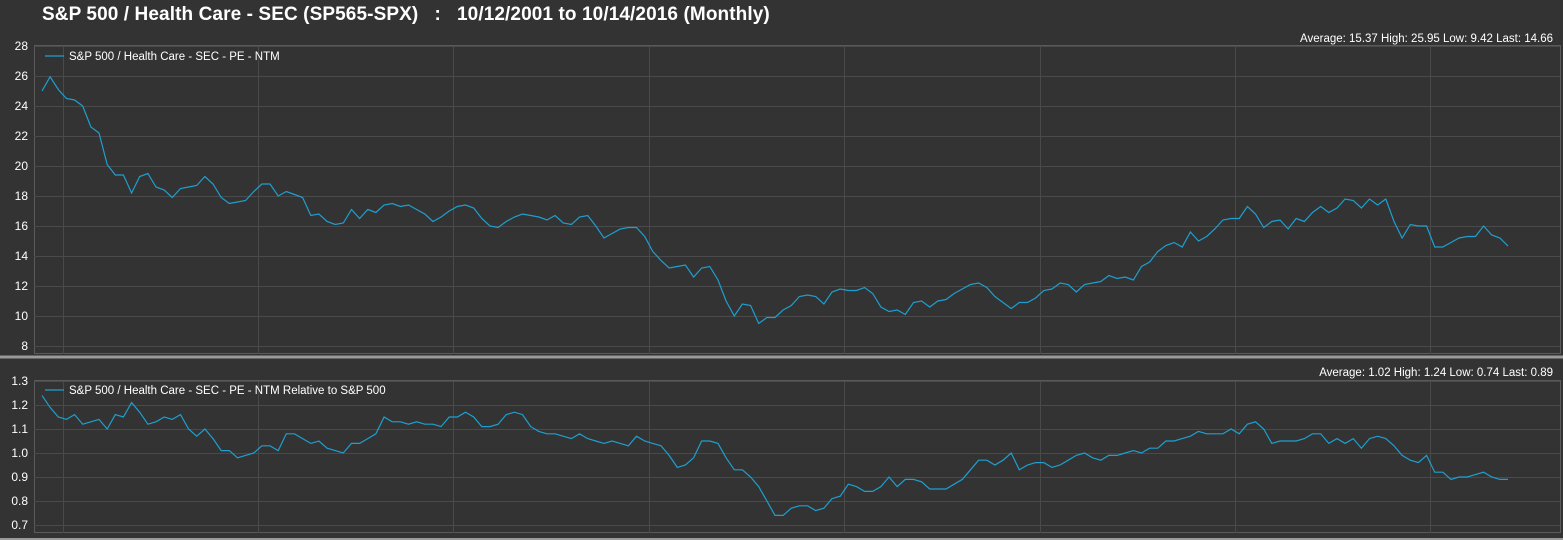  Describe the element at coordinates (22, 226) in the screenshot. I see `pe-ntm-y-tick-label: 16` at that location.